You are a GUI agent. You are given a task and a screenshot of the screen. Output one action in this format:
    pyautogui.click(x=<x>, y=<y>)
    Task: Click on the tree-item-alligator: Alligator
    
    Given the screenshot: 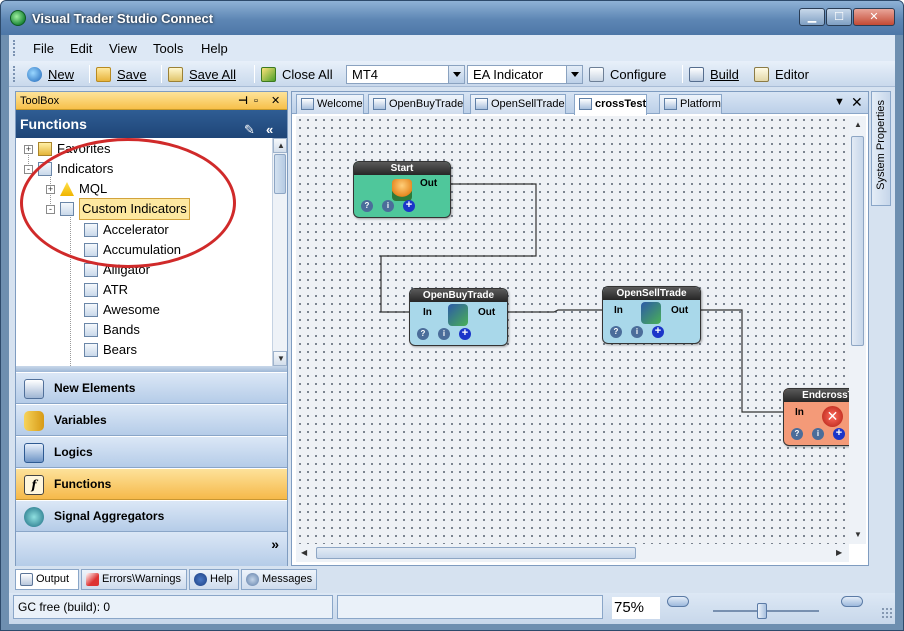 What is the action you would take?
    pyautogui.click(x=117, y=270)
    